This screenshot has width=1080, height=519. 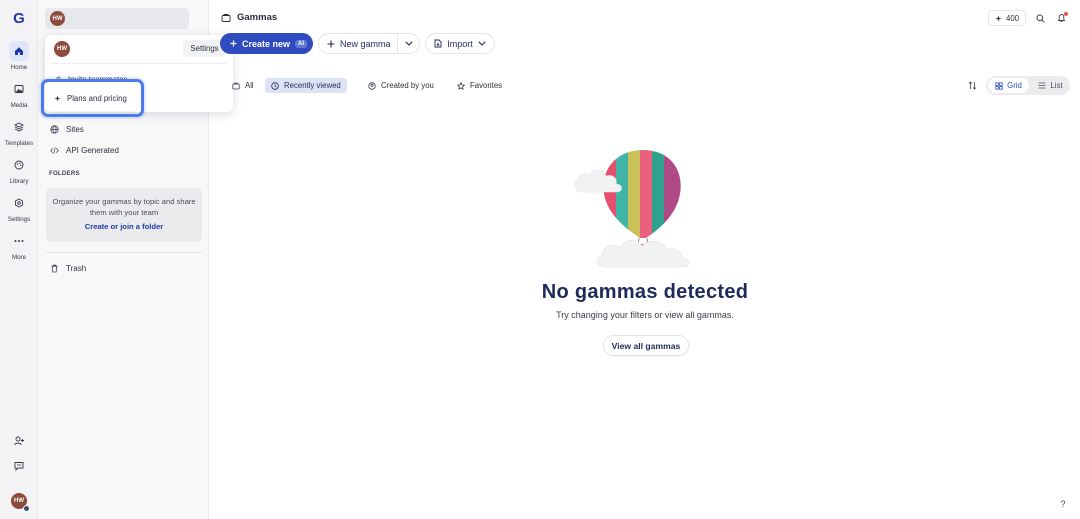 I want to click on credits-badge: 400, so click(x=1007, y=18).